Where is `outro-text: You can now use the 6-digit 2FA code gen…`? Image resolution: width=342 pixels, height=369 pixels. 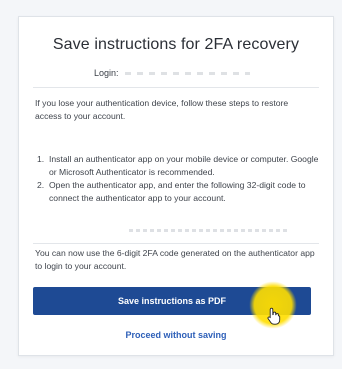
outro-text: You can now use the 6-digit 2FA code gen… is located at coordinates (175, 259).